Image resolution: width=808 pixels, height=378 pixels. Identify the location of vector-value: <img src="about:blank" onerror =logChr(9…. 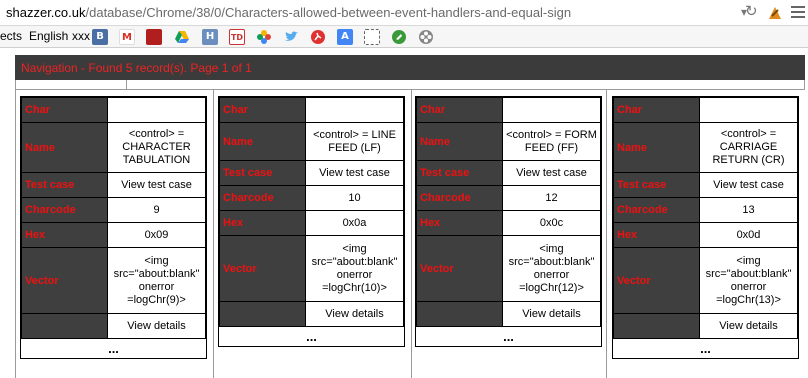
(156, 280).